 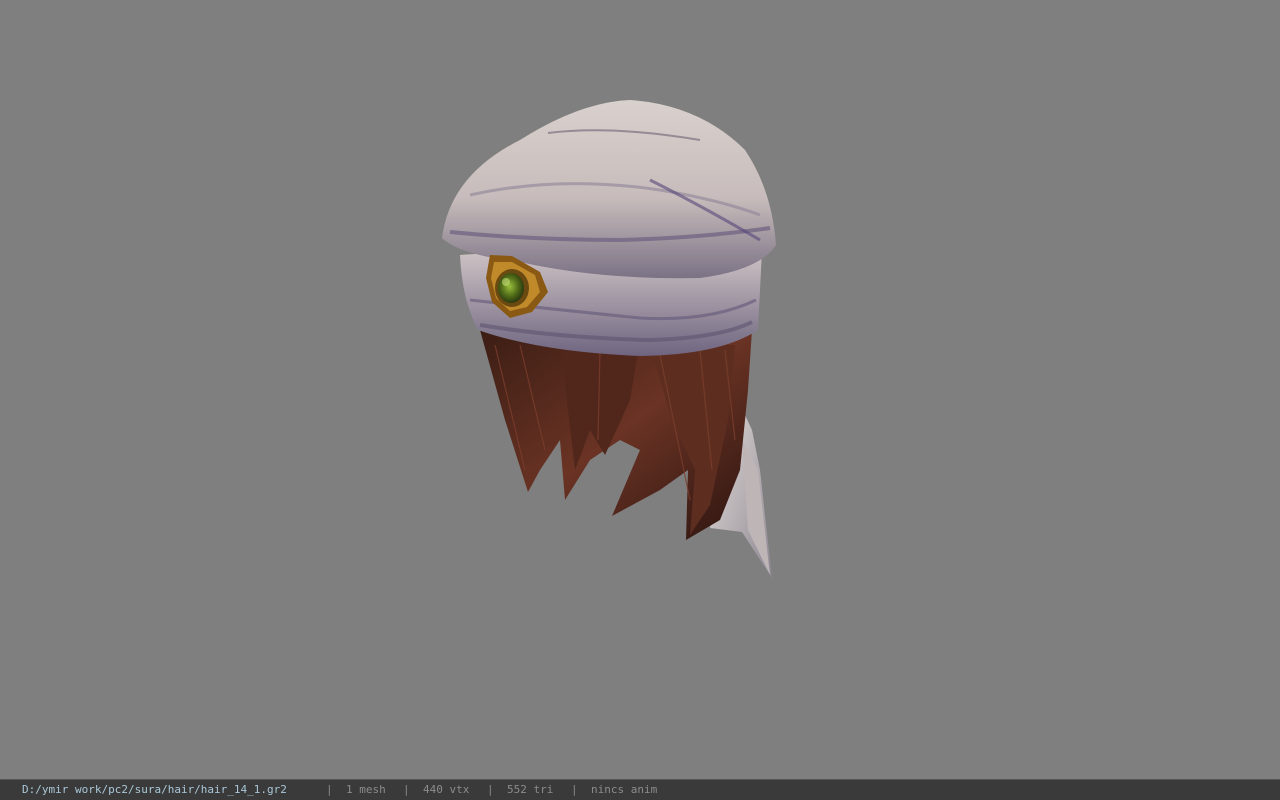 I want to click on vertex-count-label: 440 vtx, so click(x=446, y=789).